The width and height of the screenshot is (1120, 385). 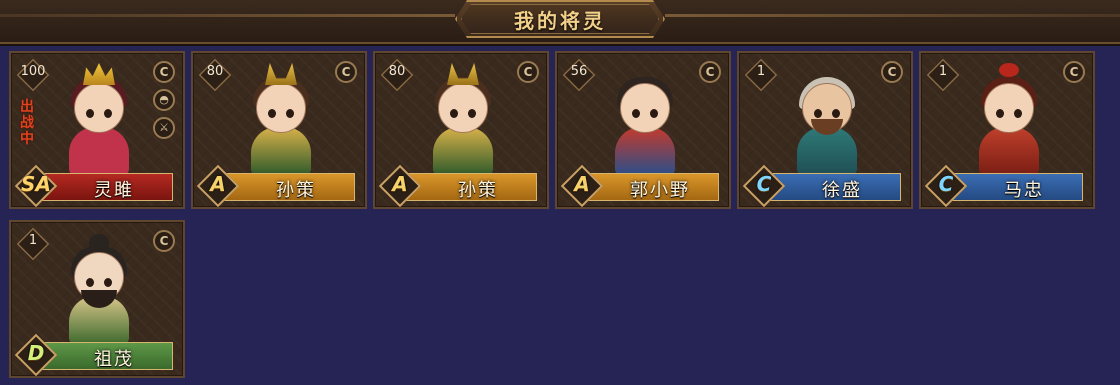 I want to click on character-name: 马忠, so click(x=1024, y=190).